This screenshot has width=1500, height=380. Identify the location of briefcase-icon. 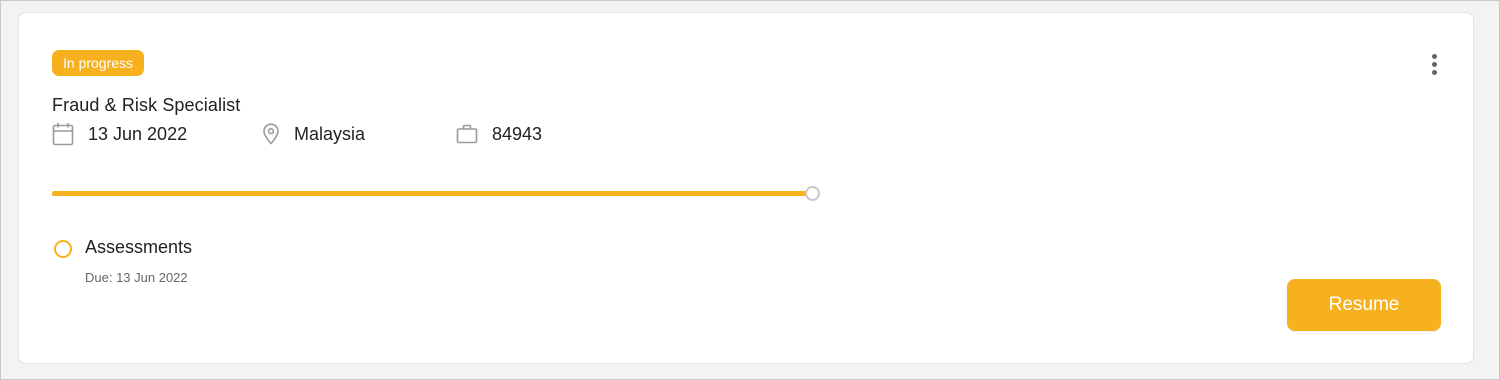
(467, 134).